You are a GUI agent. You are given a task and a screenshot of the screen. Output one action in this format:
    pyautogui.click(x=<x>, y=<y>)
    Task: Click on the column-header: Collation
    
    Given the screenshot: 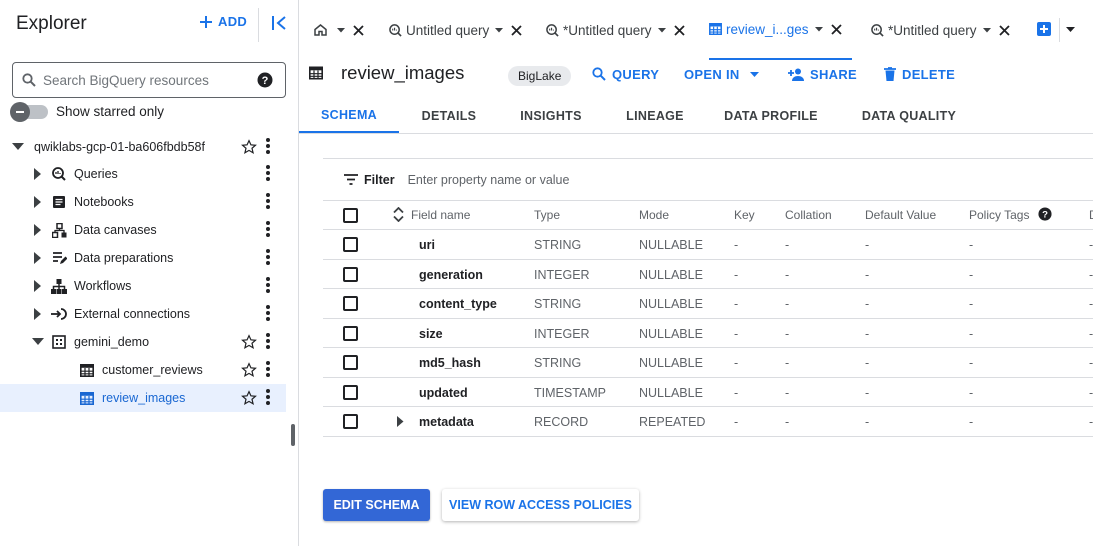 What is the action you would take?
    pyautogui.click(x=808, y=215)
    